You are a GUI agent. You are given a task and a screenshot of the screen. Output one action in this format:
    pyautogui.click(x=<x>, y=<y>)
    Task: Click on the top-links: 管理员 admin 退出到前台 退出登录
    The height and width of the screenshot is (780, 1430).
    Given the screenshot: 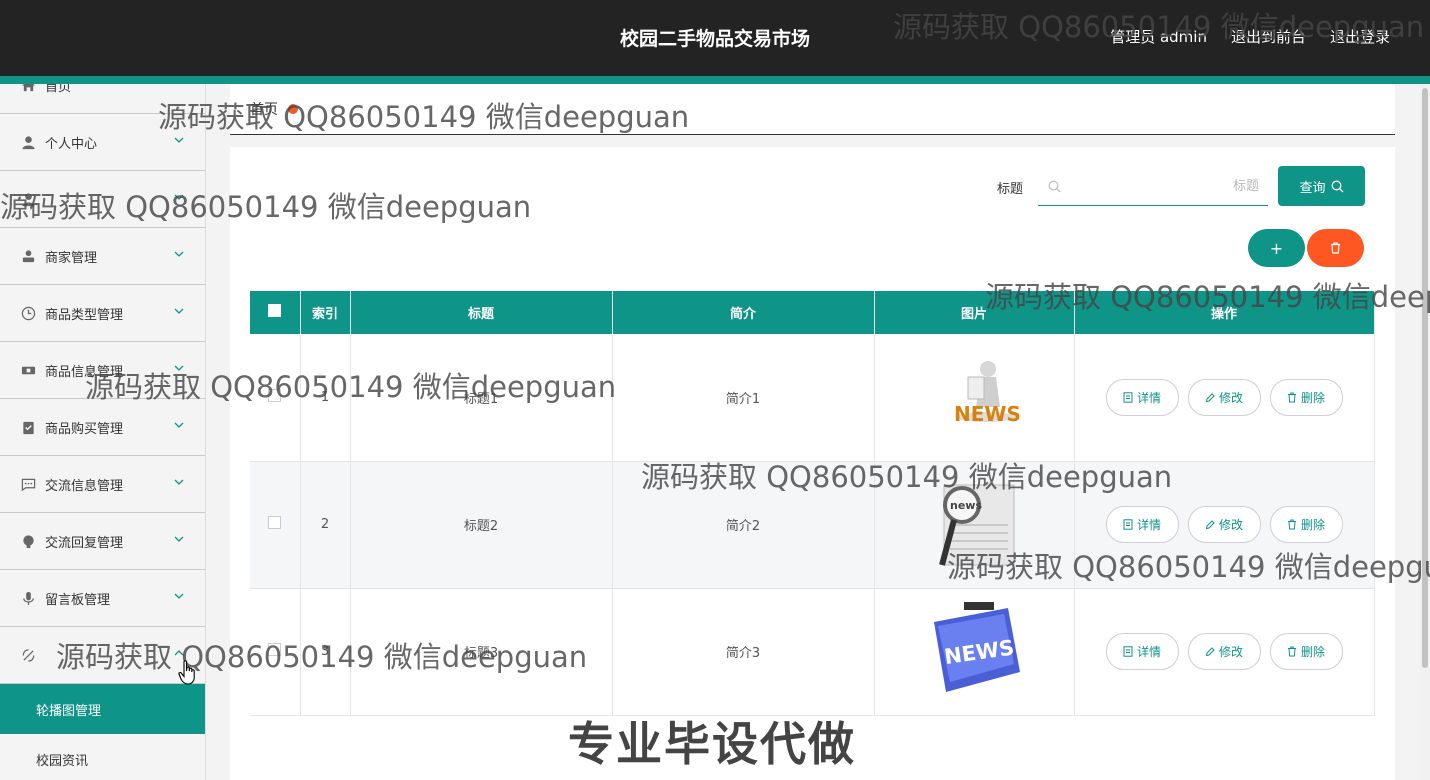 What is the action you would take?
    pyautogui.click(x=1250, y=36)
    